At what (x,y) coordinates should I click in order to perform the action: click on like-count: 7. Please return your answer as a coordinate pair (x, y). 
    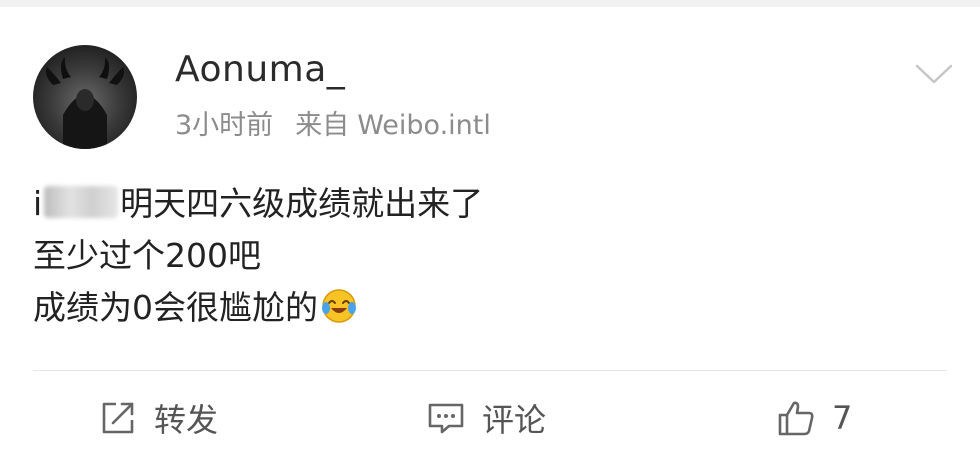
    Looking at the image, I should click on (842, 418).